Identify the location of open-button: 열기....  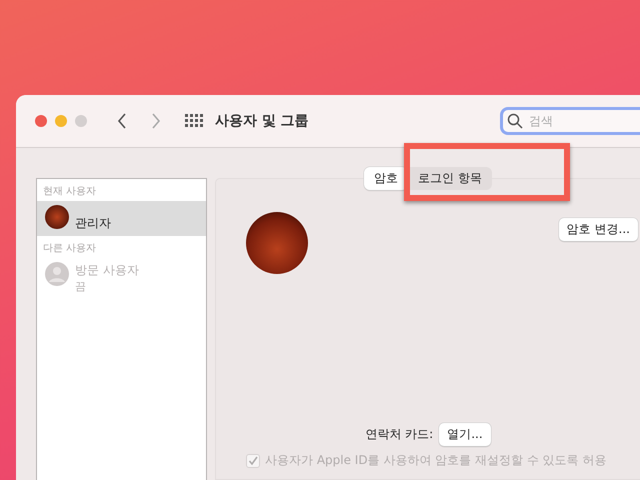
(465, 434).